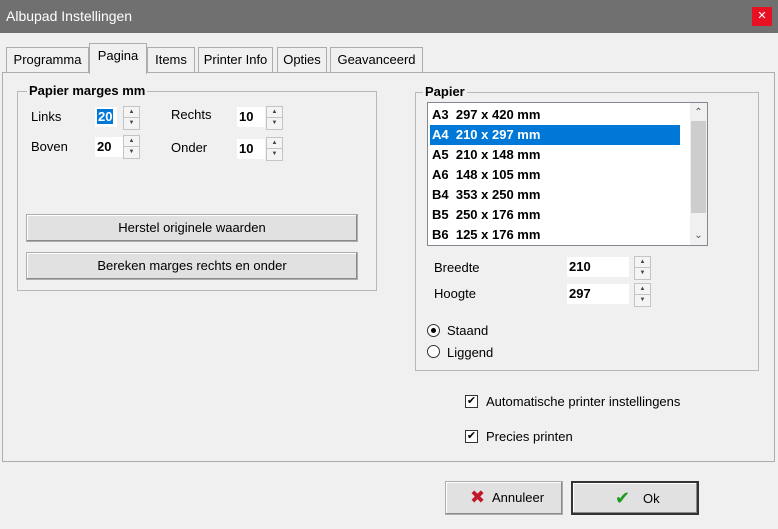 This screenshot has width=778, height=529. What do you see at coordinates (118, 58) in the screenshot?
I see `tab-pagina: Pagina` at bounding box center [118, 58].